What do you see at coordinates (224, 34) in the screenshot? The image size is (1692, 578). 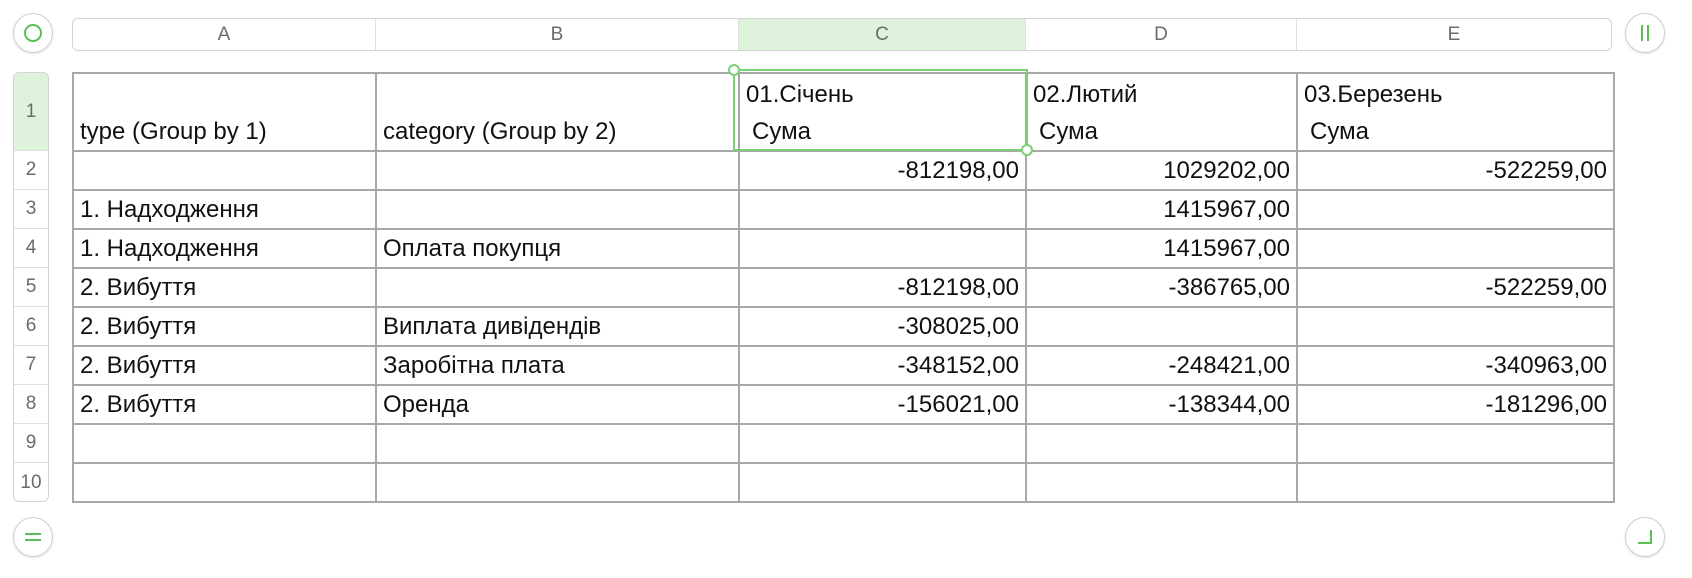 I see `column-header-a: A` at bounding box center [224, 34].